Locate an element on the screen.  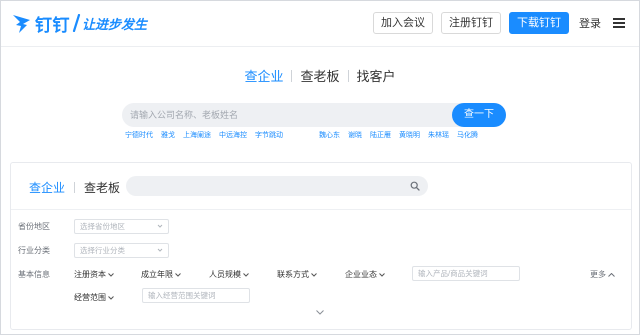
hot-tag: 雅戈 is located at coordinates (168, 135).